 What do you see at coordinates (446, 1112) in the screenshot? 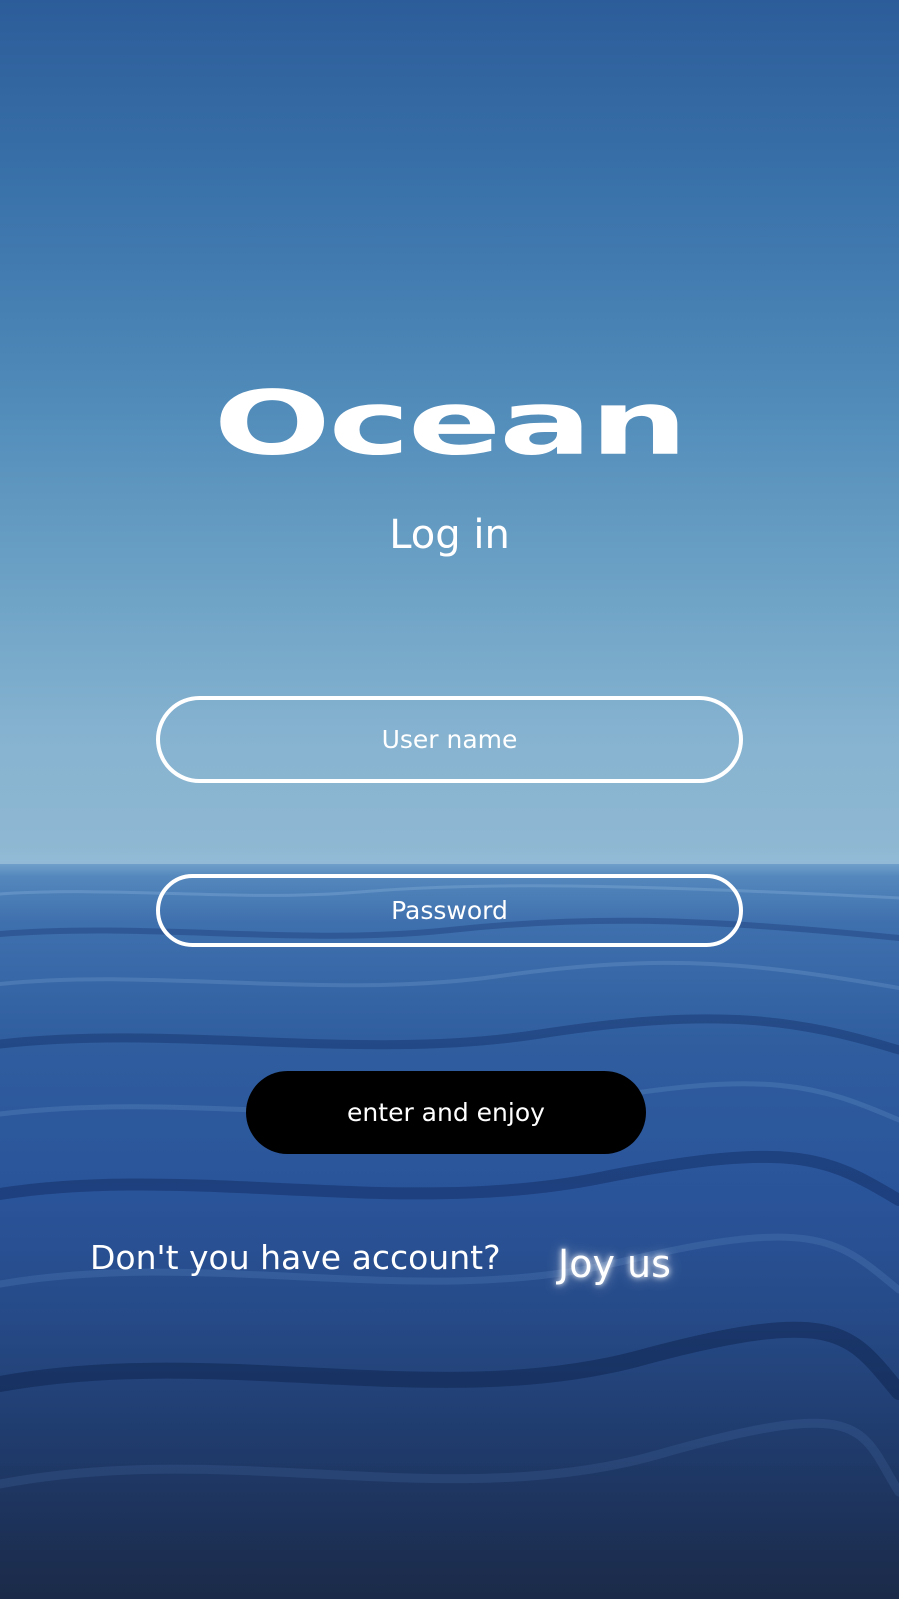
I see `login-button: enter and enjoy` at bounding box center [446, 1112].